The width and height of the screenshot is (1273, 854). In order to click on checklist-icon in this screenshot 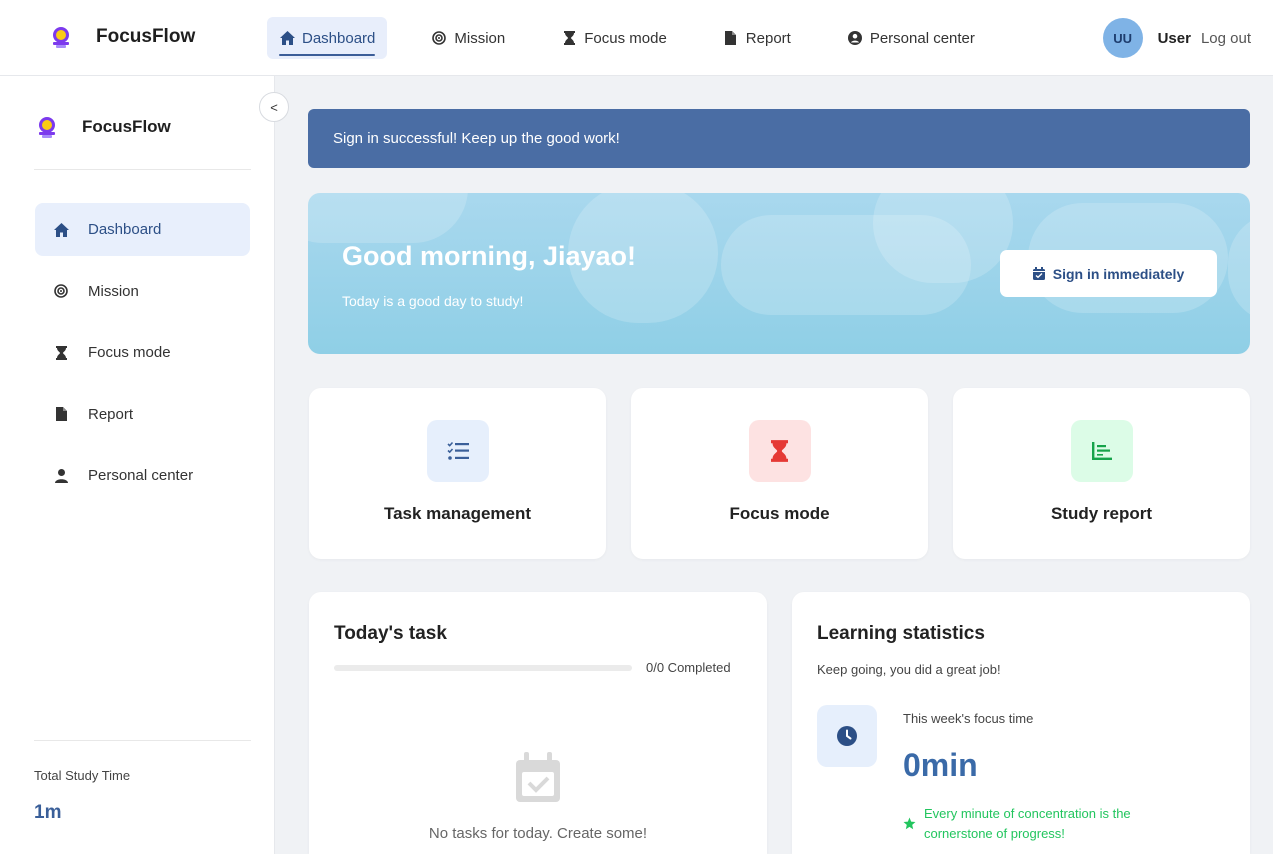, I will do `click(457, 451)`.